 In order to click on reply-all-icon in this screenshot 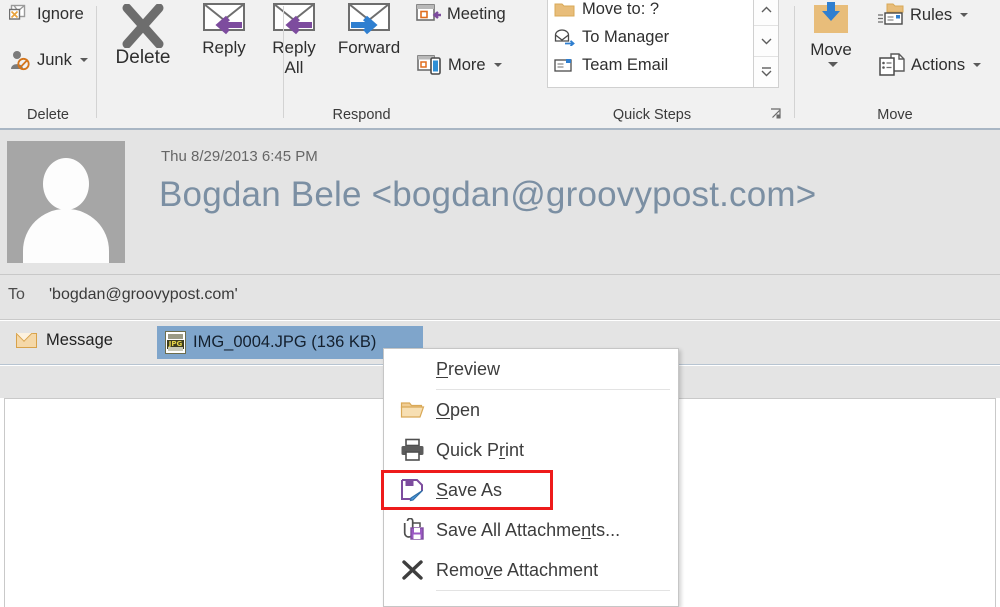, I will do `click(294, 20)`.